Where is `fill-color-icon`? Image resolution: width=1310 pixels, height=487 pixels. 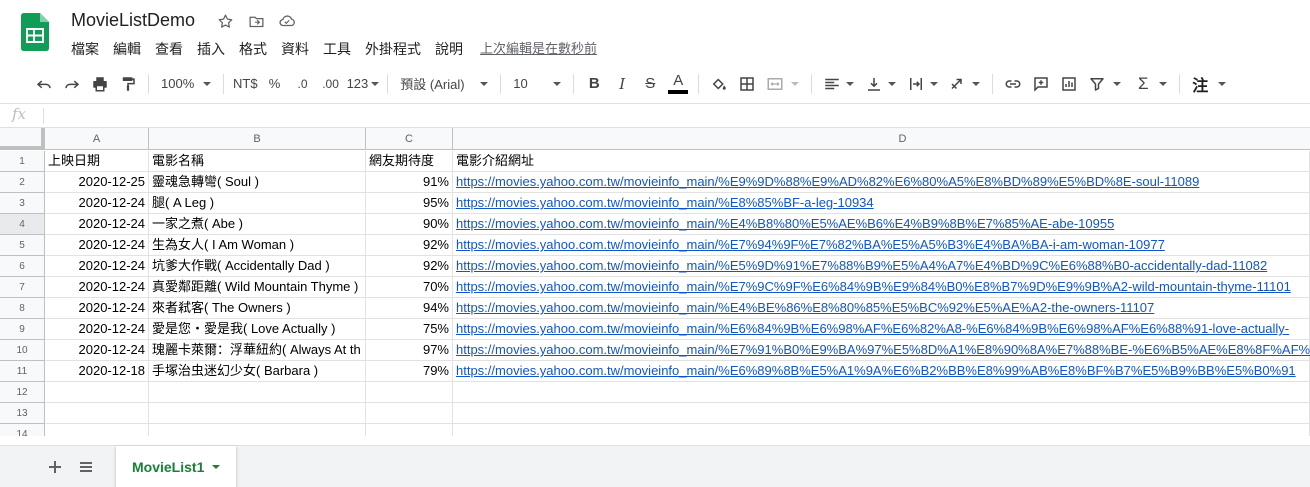 fill-color-icon is located at coordinates (719, 84).